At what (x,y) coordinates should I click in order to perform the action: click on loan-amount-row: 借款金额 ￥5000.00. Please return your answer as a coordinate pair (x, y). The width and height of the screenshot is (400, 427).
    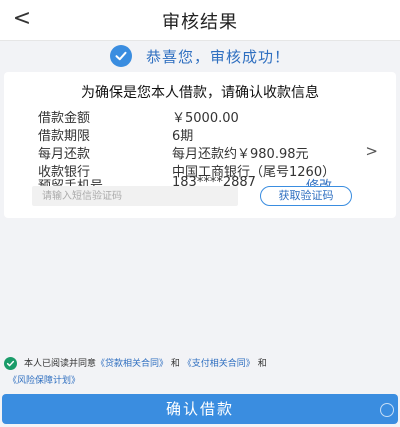
    Looking at the image, I should click on (212, 116).